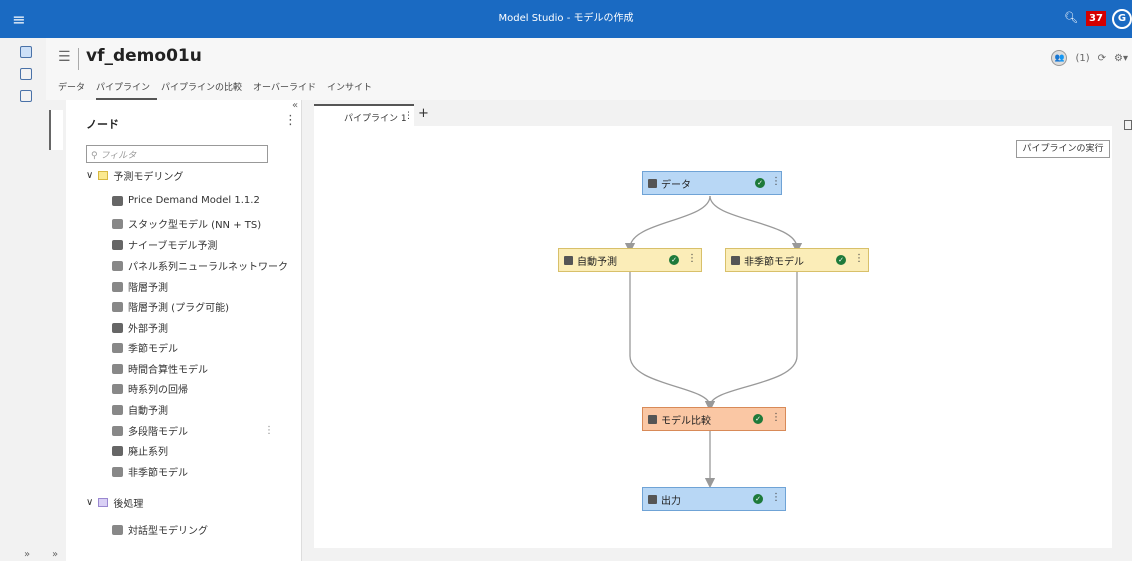 Image resolution: width=1132 pixels, height=561 pixels. Describe the element at coordinates (1082, 58) in the screenshot. I see `users-count: (1)` at that location.